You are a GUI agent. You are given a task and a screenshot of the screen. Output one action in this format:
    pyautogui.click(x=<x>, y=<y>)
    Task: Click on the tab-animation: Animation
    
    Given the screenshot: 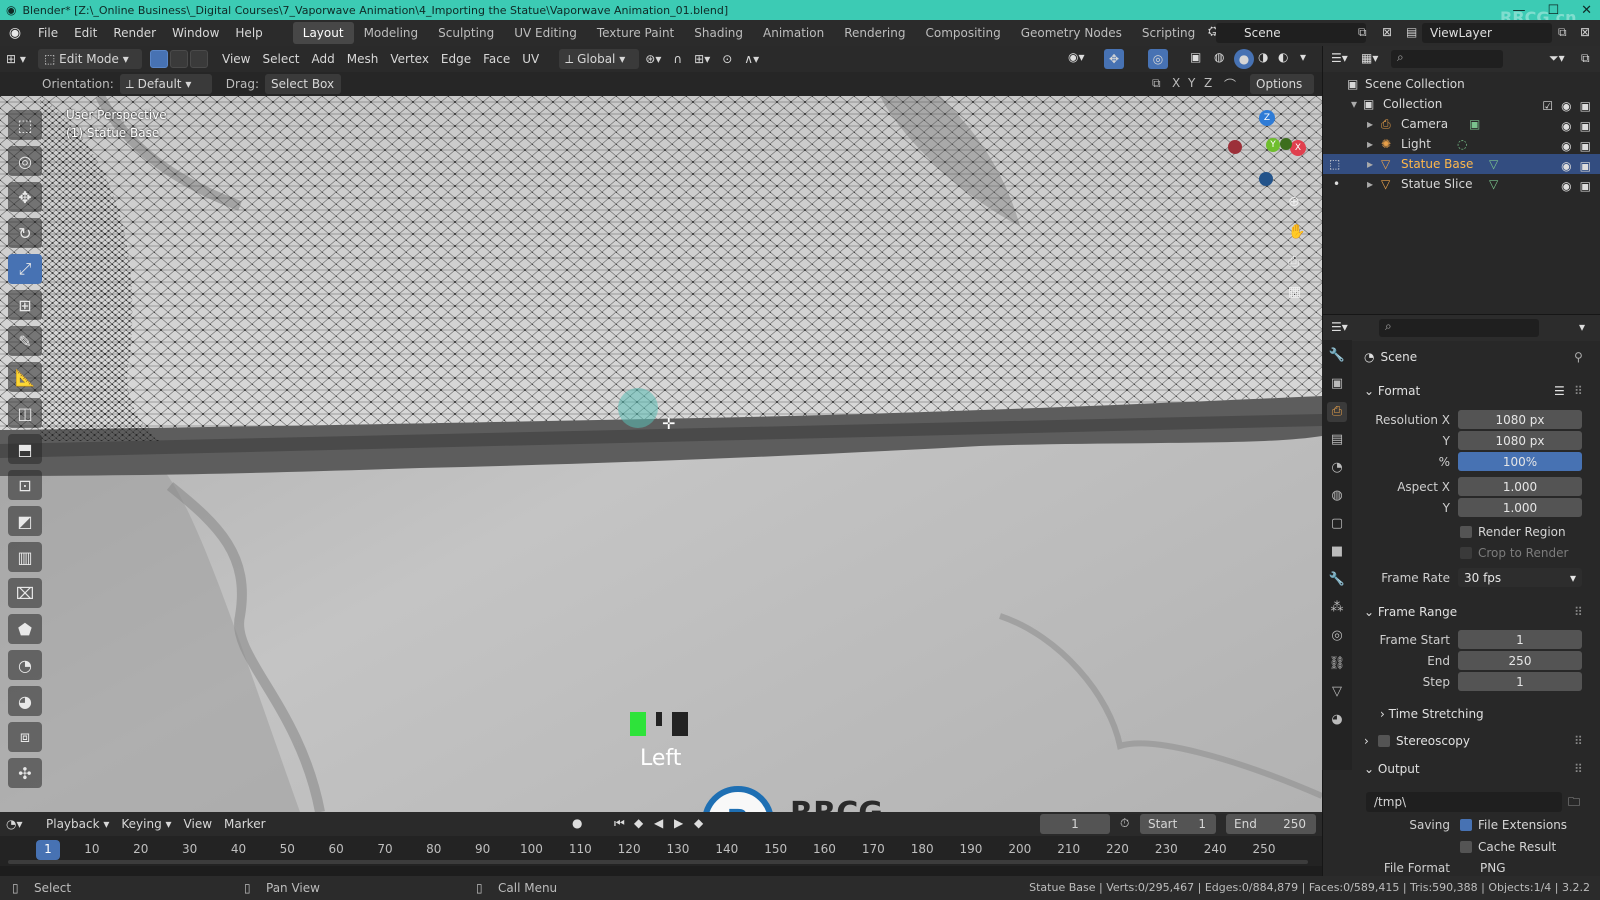 What is the action you would take?
    pyautogui.click(x=793, y=33)
    